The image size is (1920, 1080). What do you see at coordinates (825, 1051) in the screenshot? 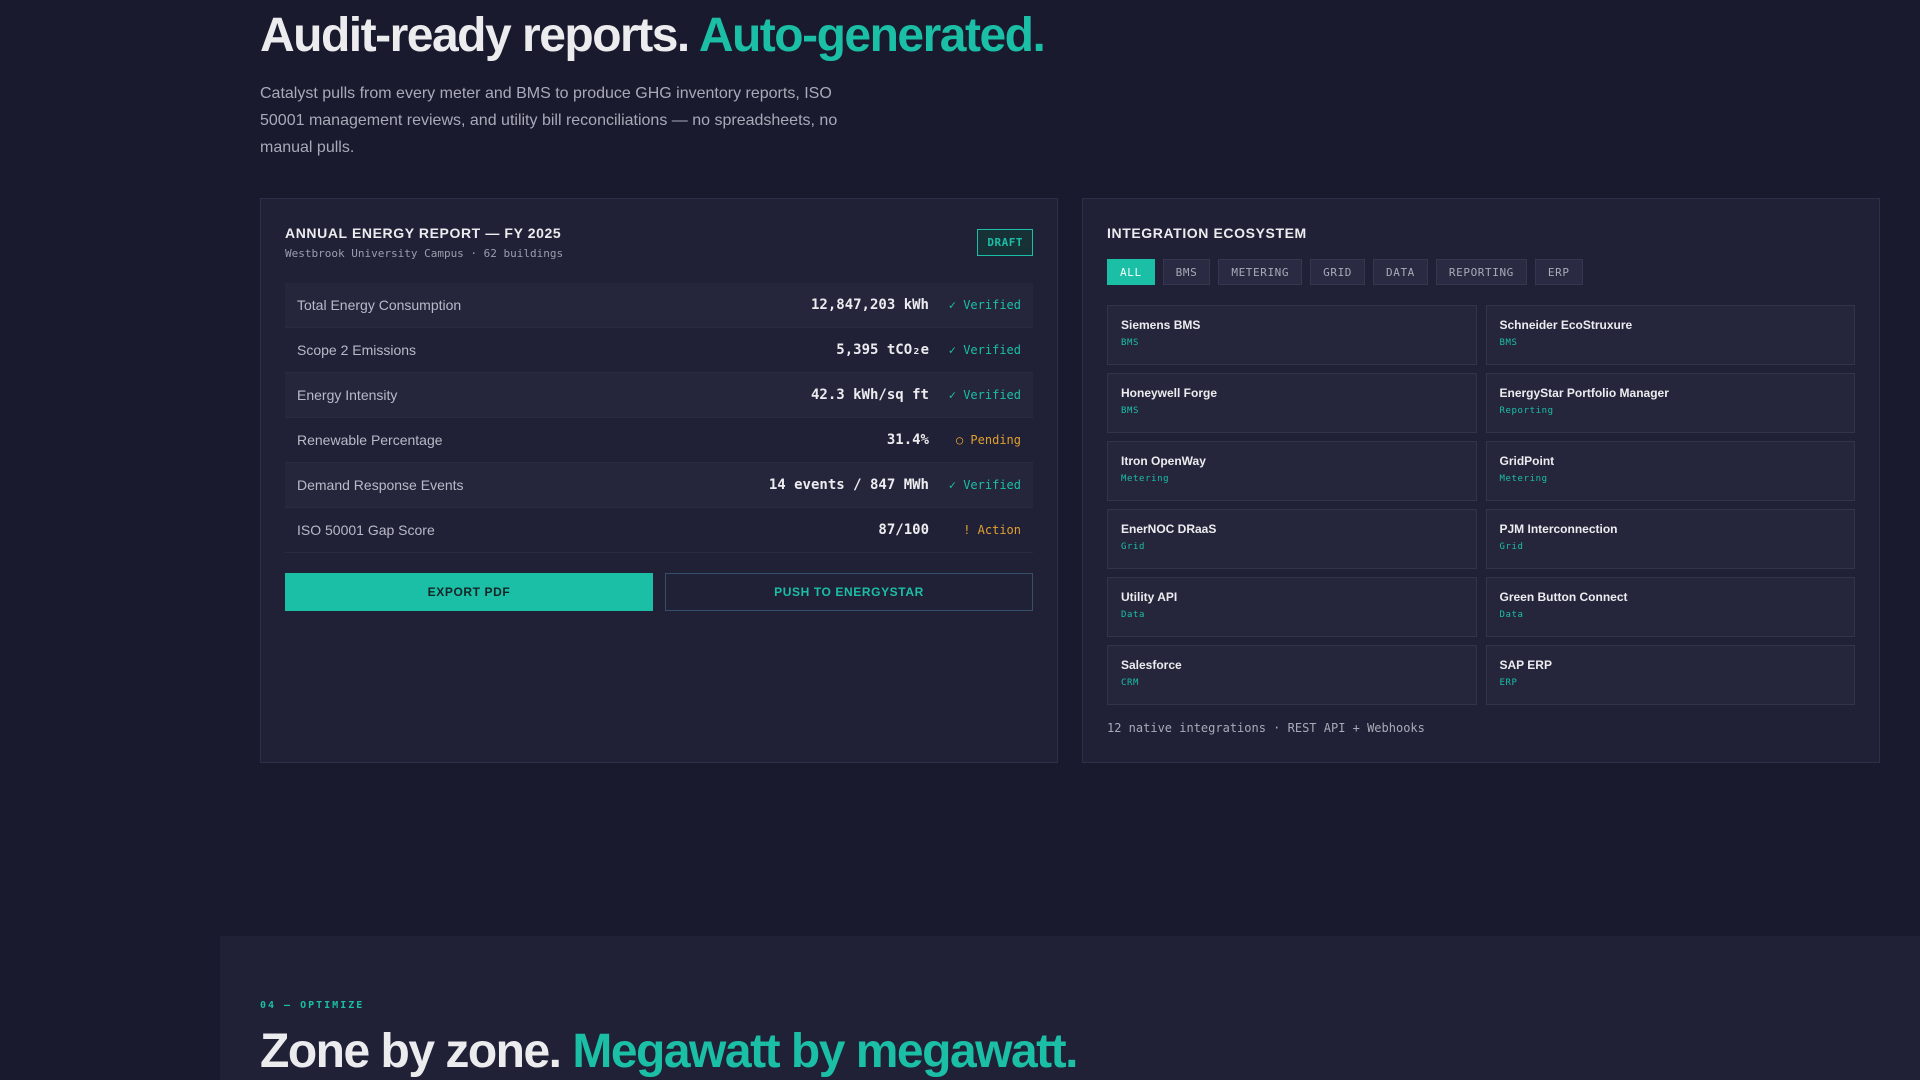
I see `optimize-title-accent: Megawatt by megawatt.` at bounding box center [825, 1051].